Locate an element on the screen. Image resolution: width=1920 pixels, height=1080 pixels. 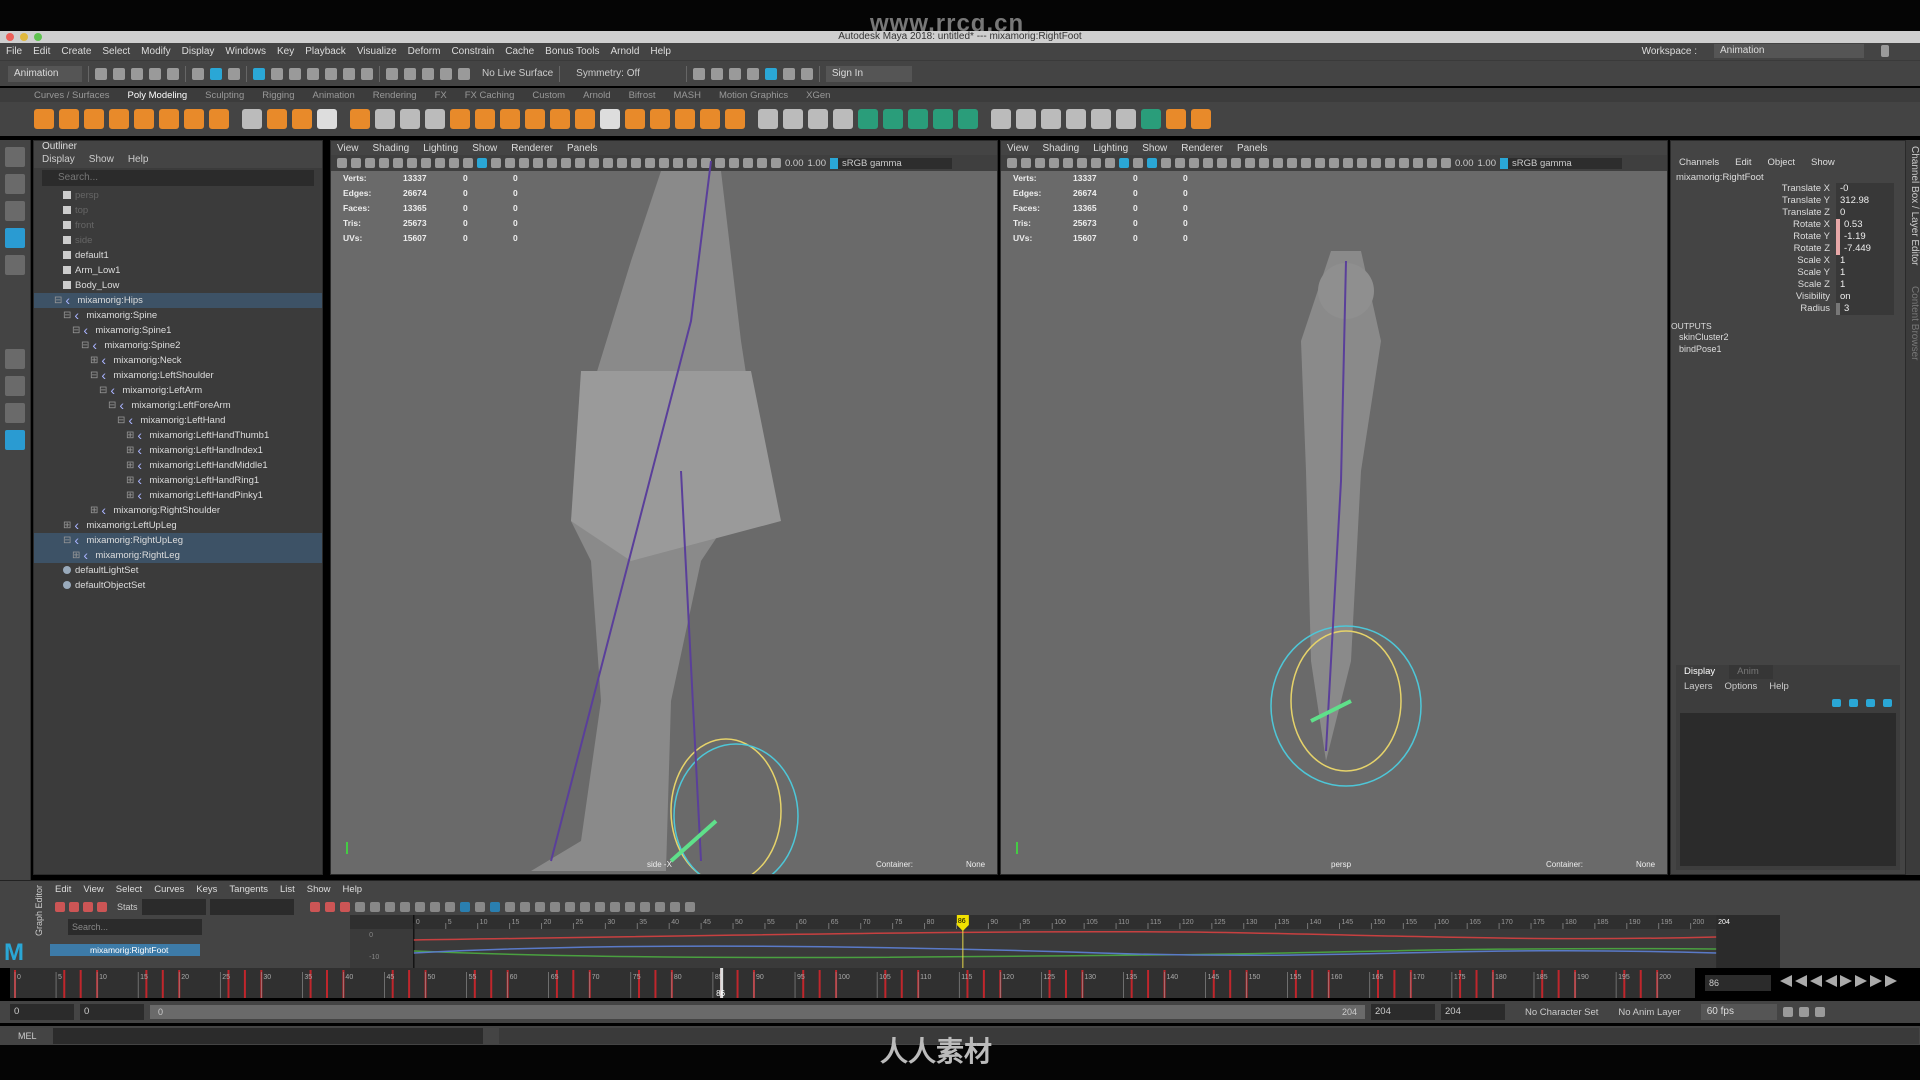
outliner-item: ⊟ ‹ mixamorig:LeftForeArm is located at coordinates (178, 405).